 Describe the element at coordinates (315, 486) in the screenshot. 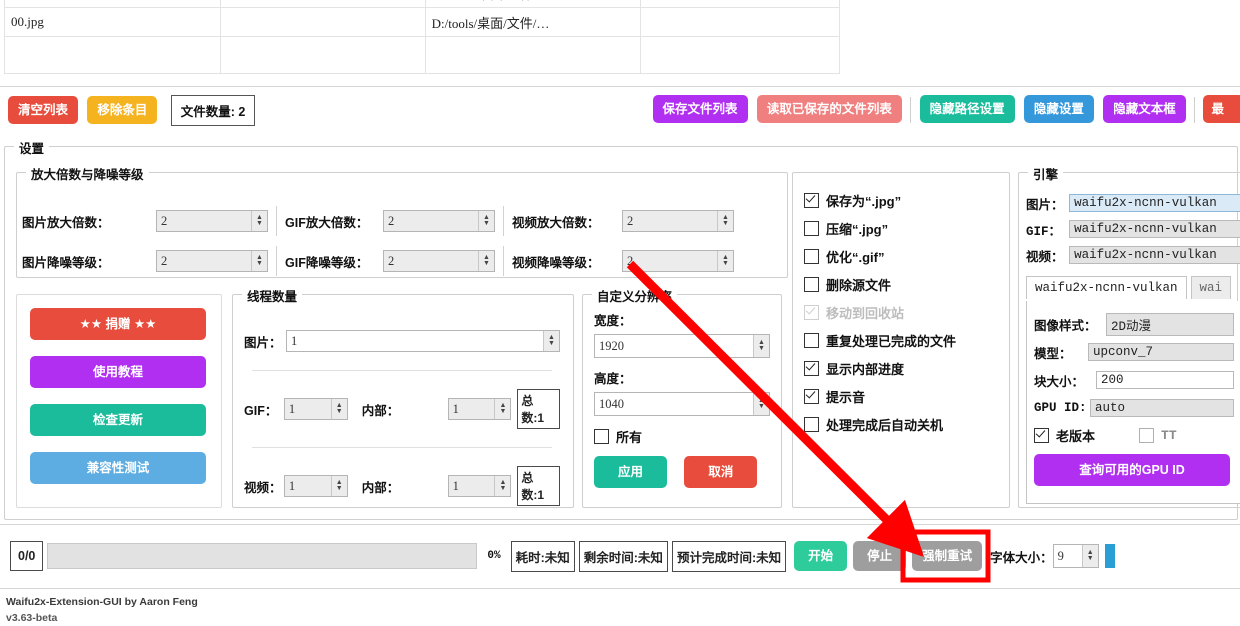

I see `video-thread-spinbox: 1 ▲ ▼` at that location.